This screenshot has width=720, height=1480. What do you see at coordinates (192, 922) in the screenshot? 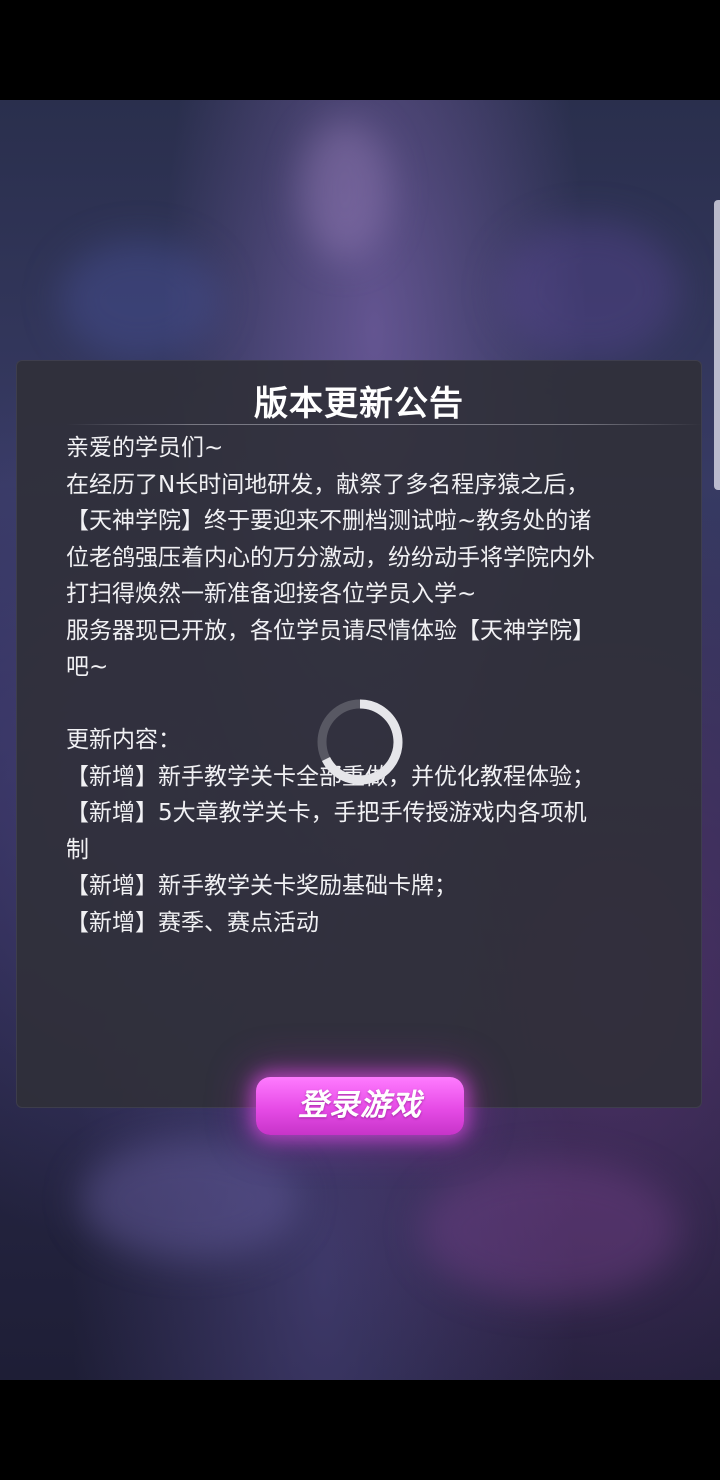
I see `notice-line: 【新增】赛季、赛点活动` at bounding box center [192, 922].